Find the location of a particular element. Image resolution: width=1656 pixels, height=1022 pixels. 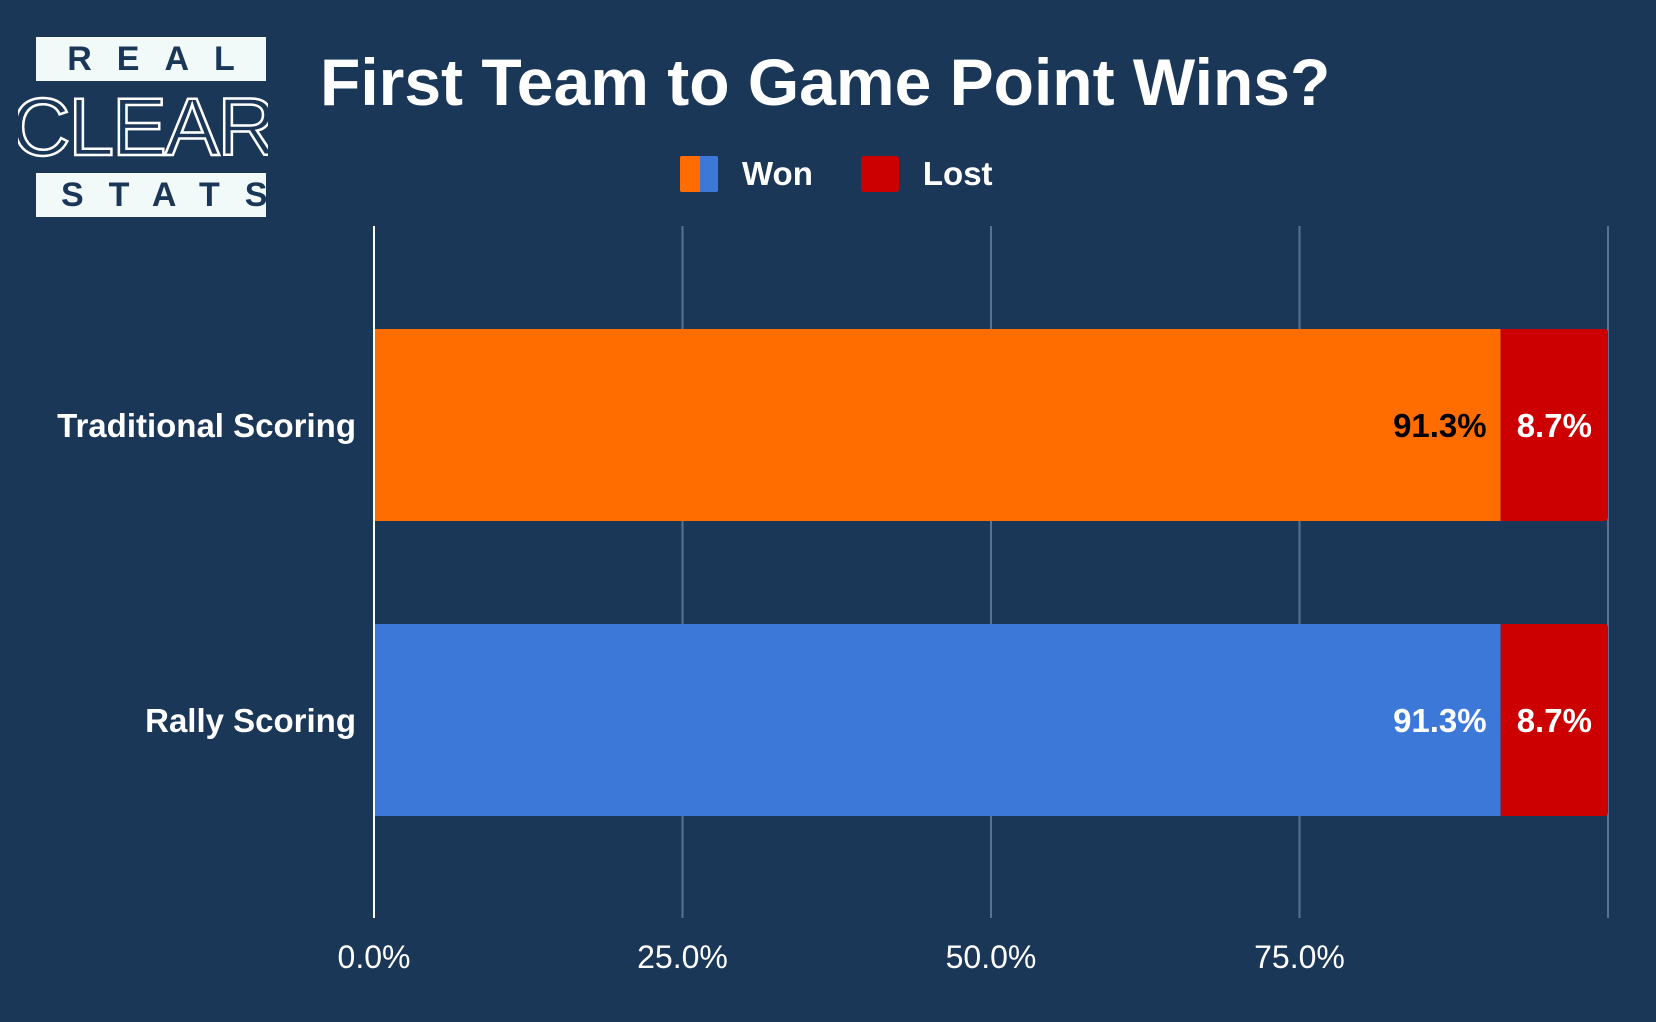

bar-won-rally is located at coordinates (937, 720).